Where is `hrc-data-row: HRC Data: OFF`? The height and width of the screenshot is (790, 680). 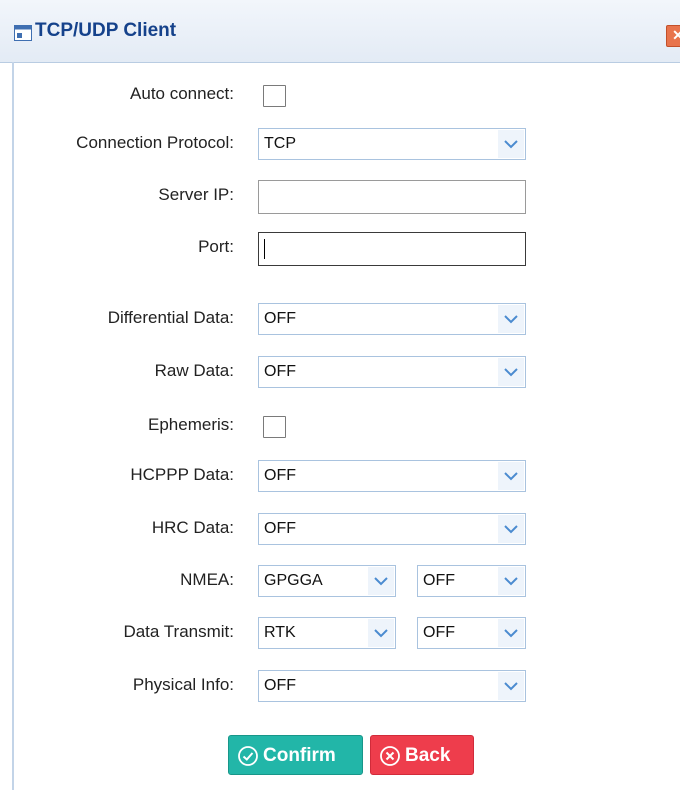
hrc-data-row: HRC Data: OFF is located at coordinates (340, 530).